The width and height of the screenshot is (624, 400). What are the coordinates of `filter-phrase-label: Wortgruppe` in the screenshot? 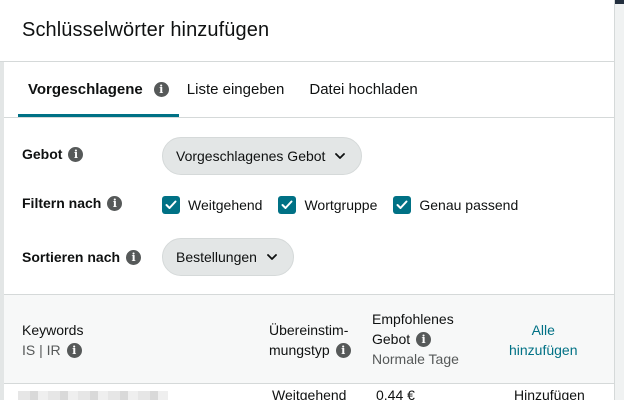 It's located at (341, 205).